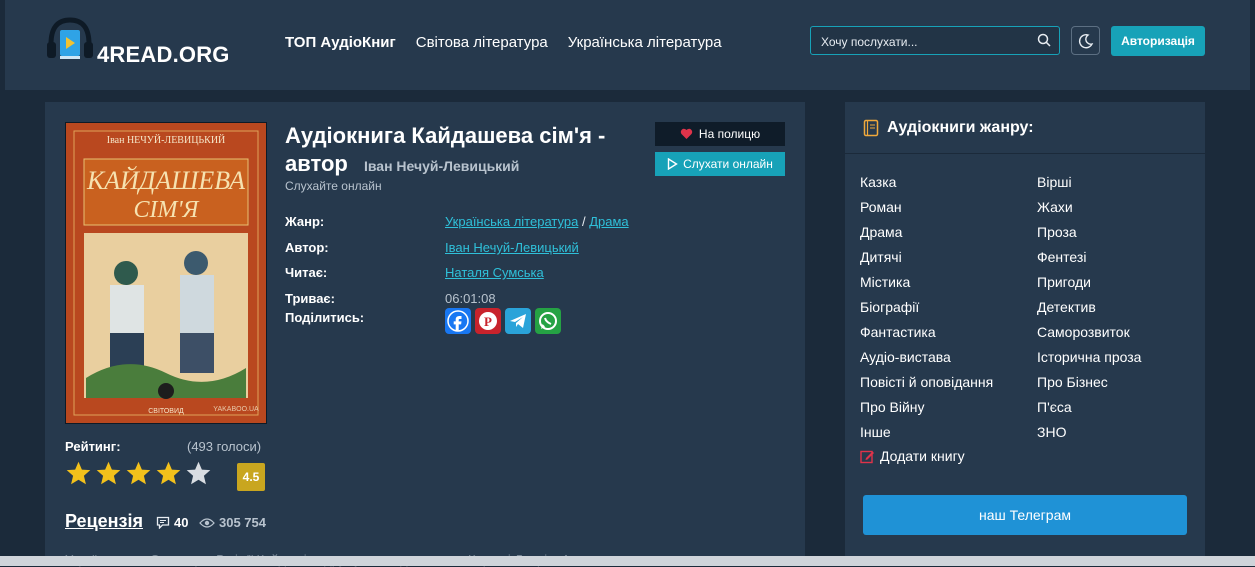 The image size is (1255, 567). What do you see at coordinates (1064, 282) in the screenshot?
I see `genre-link: Пригоди` at bounding box center [1064, 282].